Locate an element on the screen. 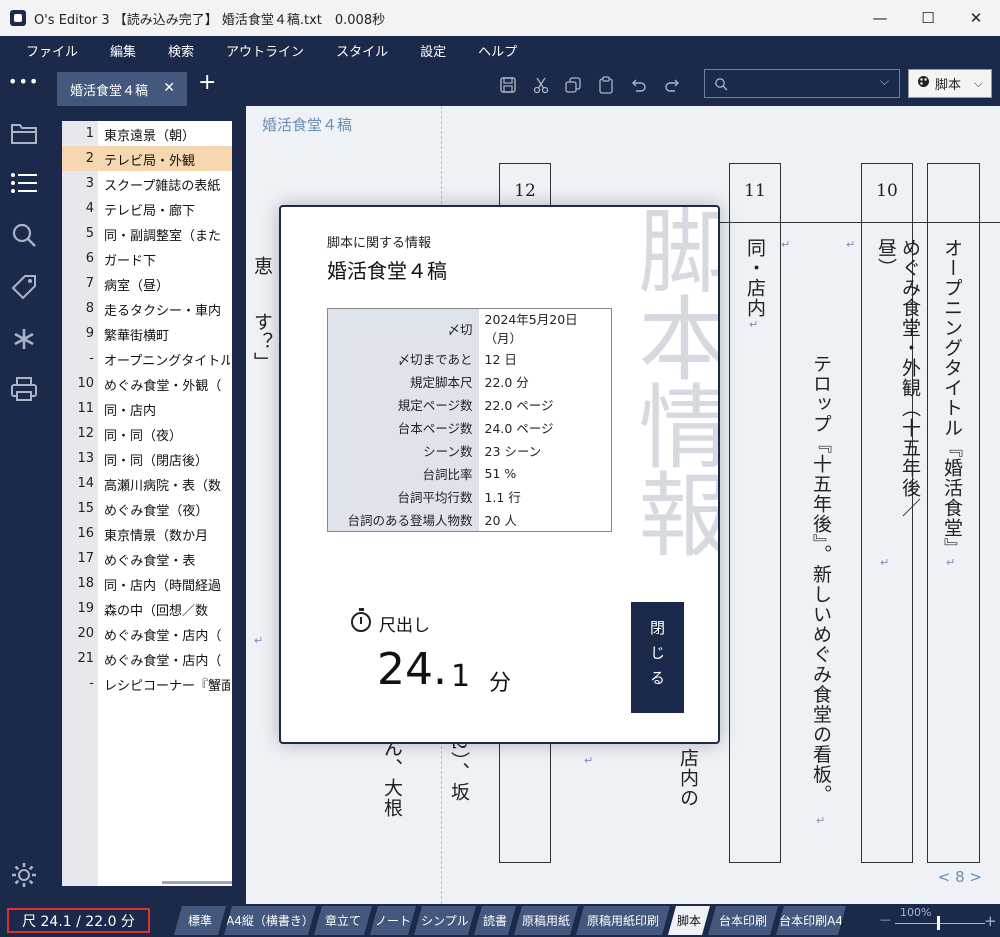 This screenshot has width=1000, height=937. cut-icon is located at coordinates (541, 85).